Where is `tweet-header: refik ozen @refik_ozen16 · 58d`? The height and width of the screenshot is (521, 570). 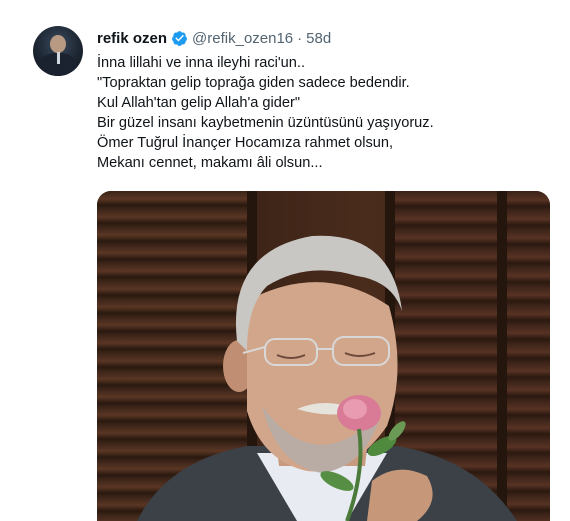 tweet-header: refik ozen @refik_ozen16 · 58d is located at coordinates (214, 38).